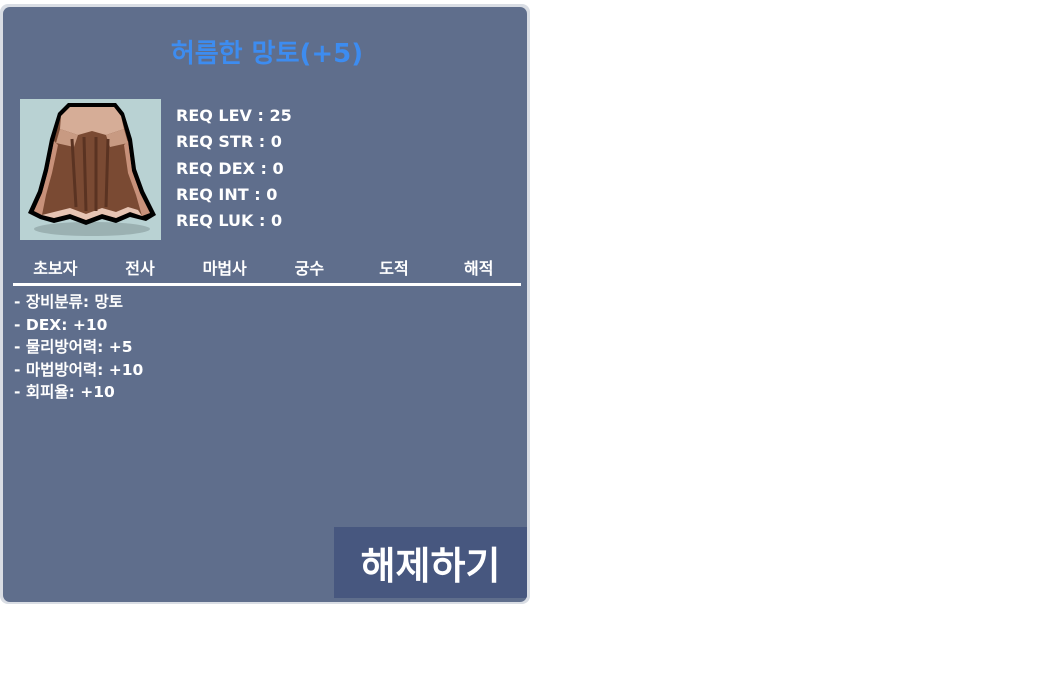  I want to click on req-level: REQ LEV : 25, so click(234, 115).